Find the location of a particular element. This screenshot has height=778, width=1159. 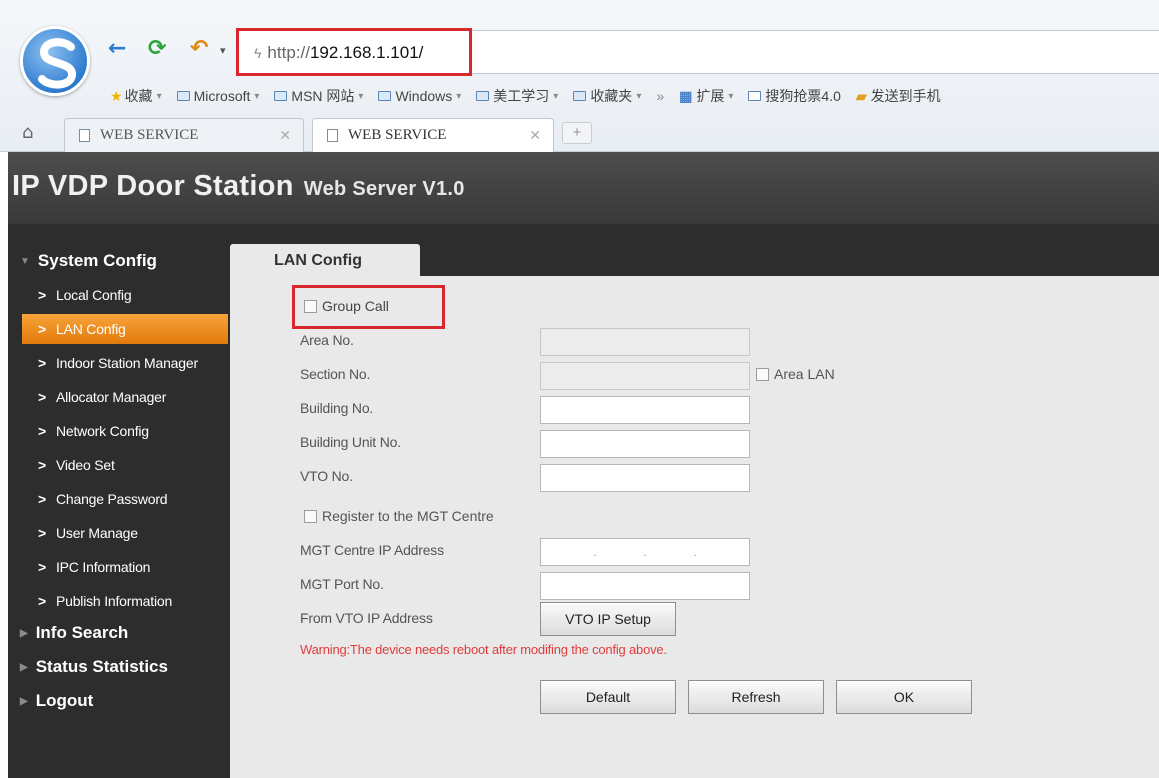

browser-tab-2: WEB SERVICE ✕ is located at coordinates (433, 135).